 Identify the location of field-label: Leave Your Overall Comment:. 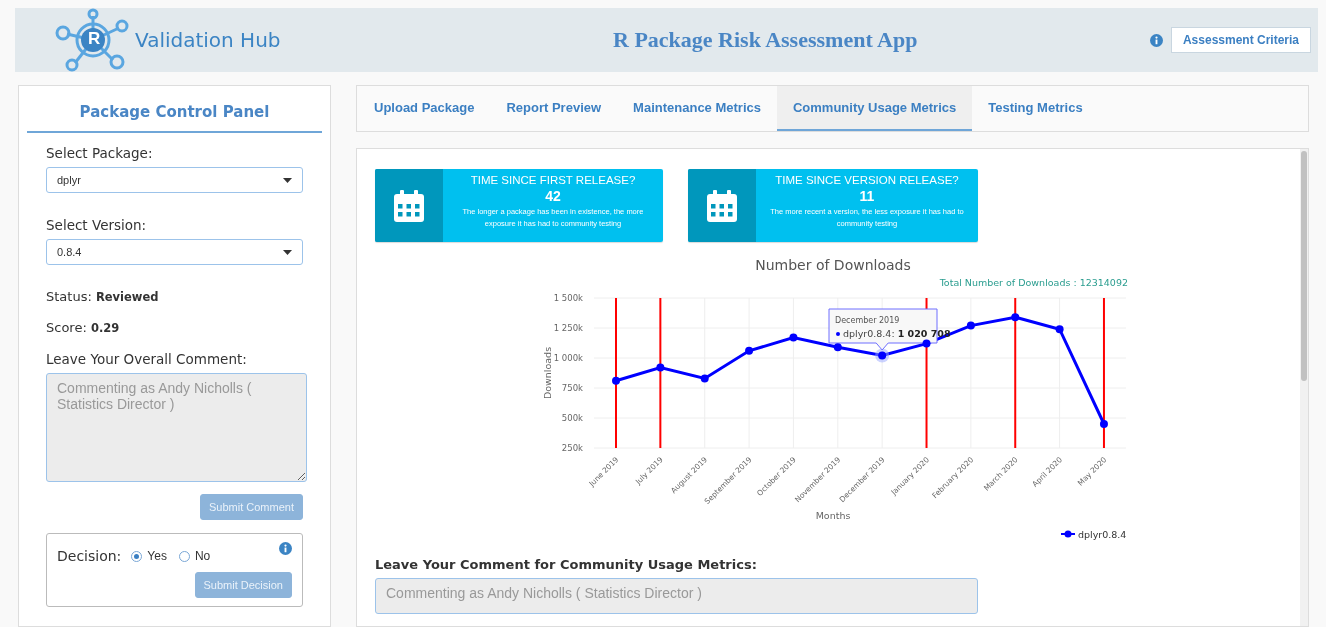
(147, 359).